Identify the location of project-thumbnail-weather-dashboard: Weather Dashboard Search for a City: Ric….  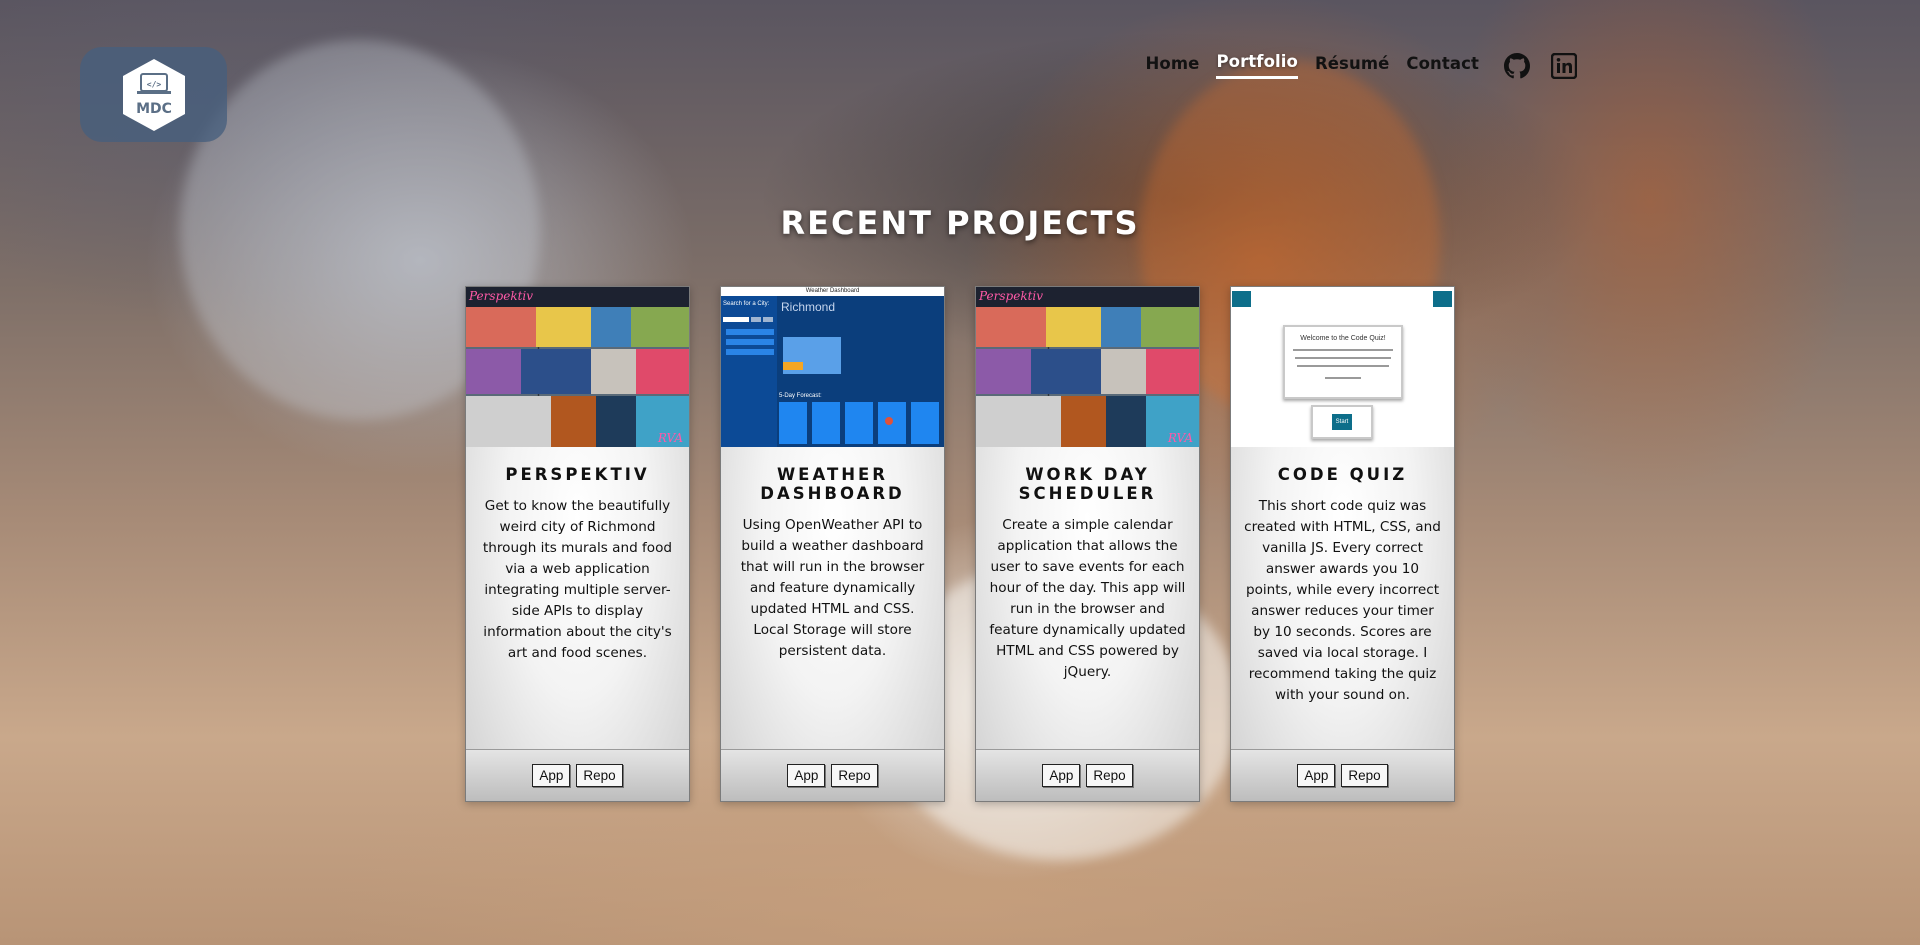
(832, 367).